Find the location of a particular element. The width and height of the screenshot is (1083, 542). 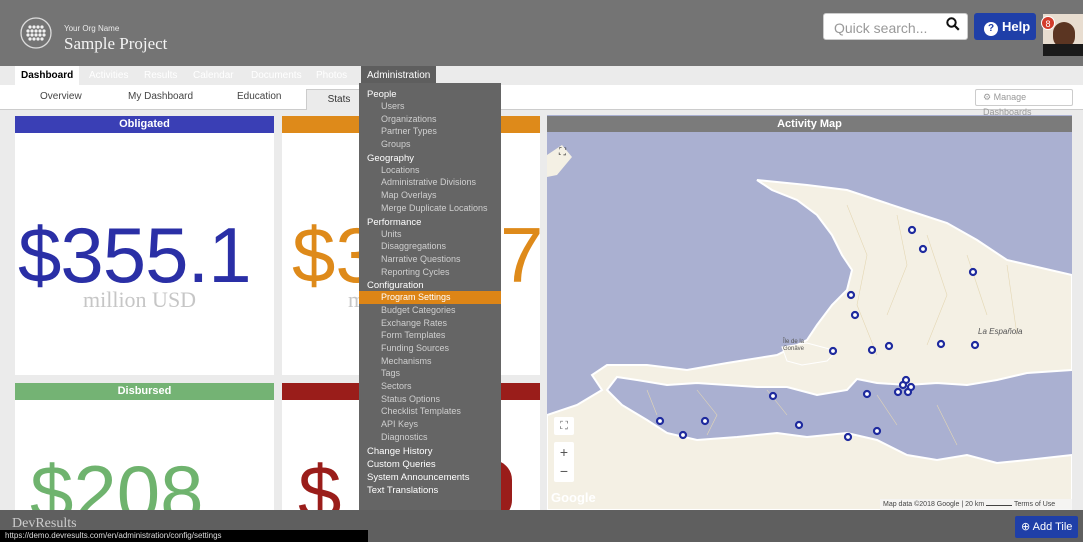

menu-item-partner-types: Partner Types is located at coordinates (430, 131).